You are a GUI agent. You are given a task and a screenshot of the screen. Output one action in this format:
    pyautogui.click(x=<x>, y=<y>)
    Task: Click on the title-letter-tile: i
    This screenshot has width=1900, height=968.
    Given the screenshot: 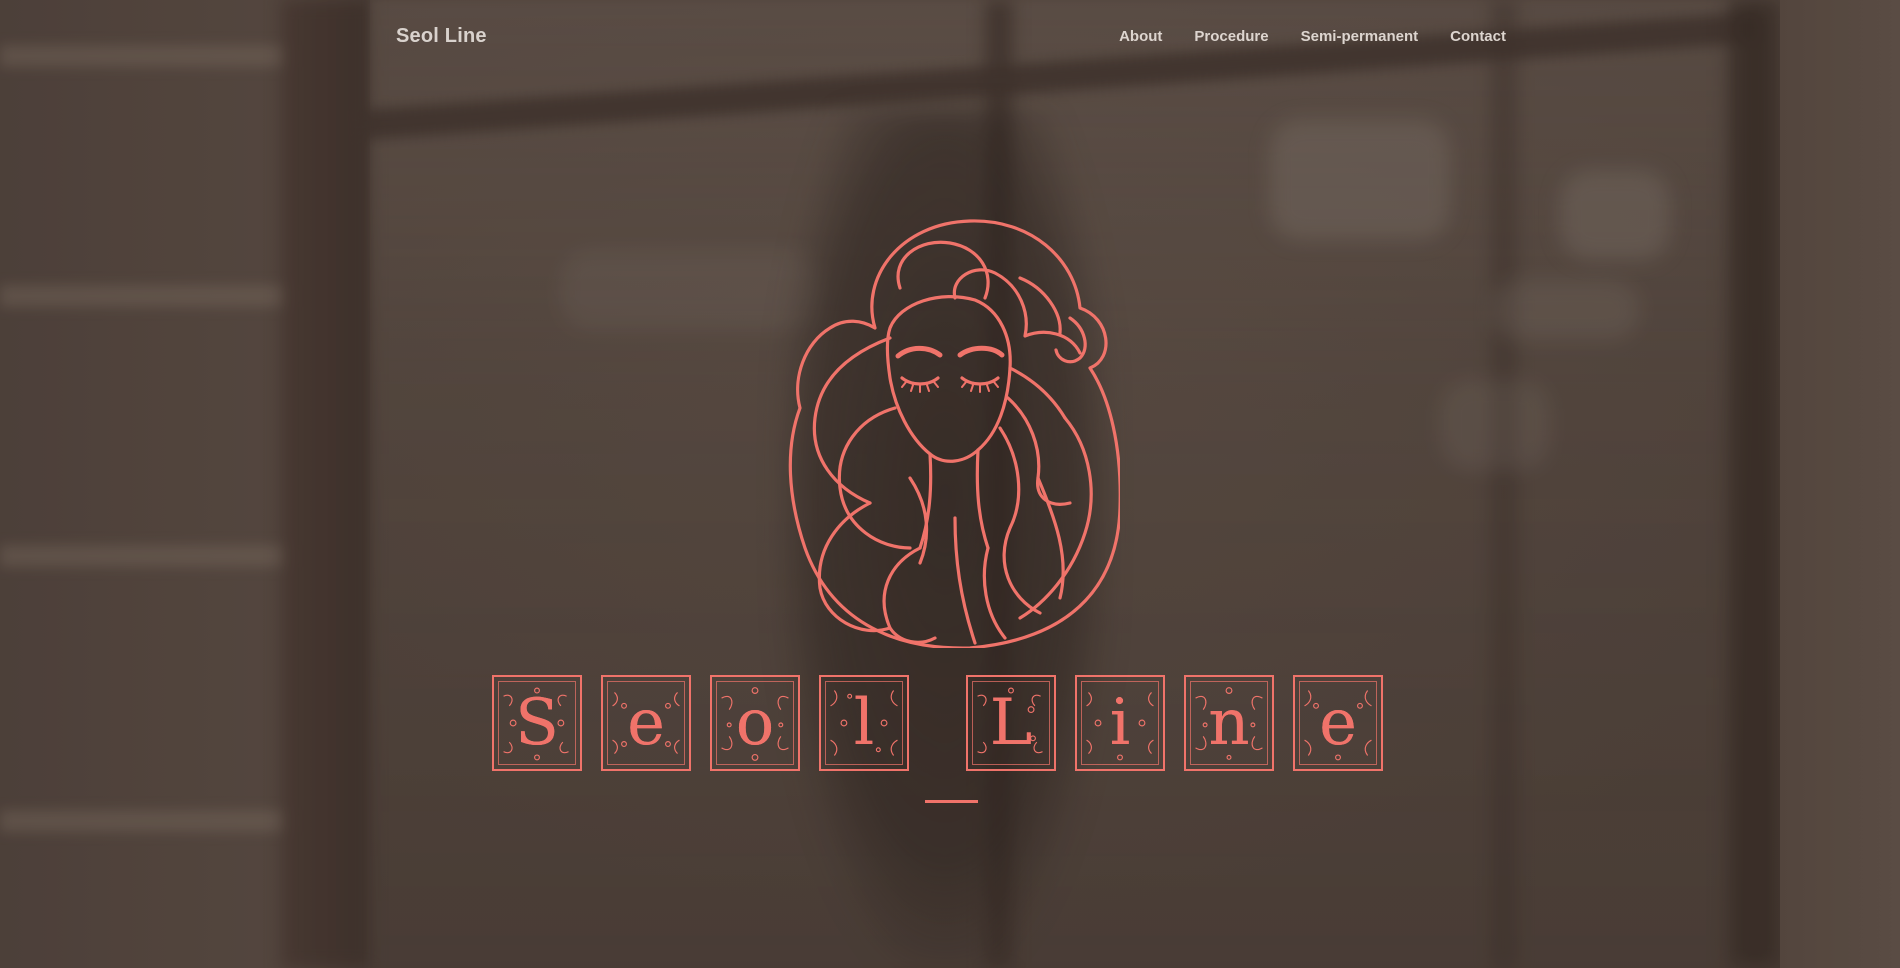 What is the action you would take?
    pyautogui.click(x=1120, y=723)
    